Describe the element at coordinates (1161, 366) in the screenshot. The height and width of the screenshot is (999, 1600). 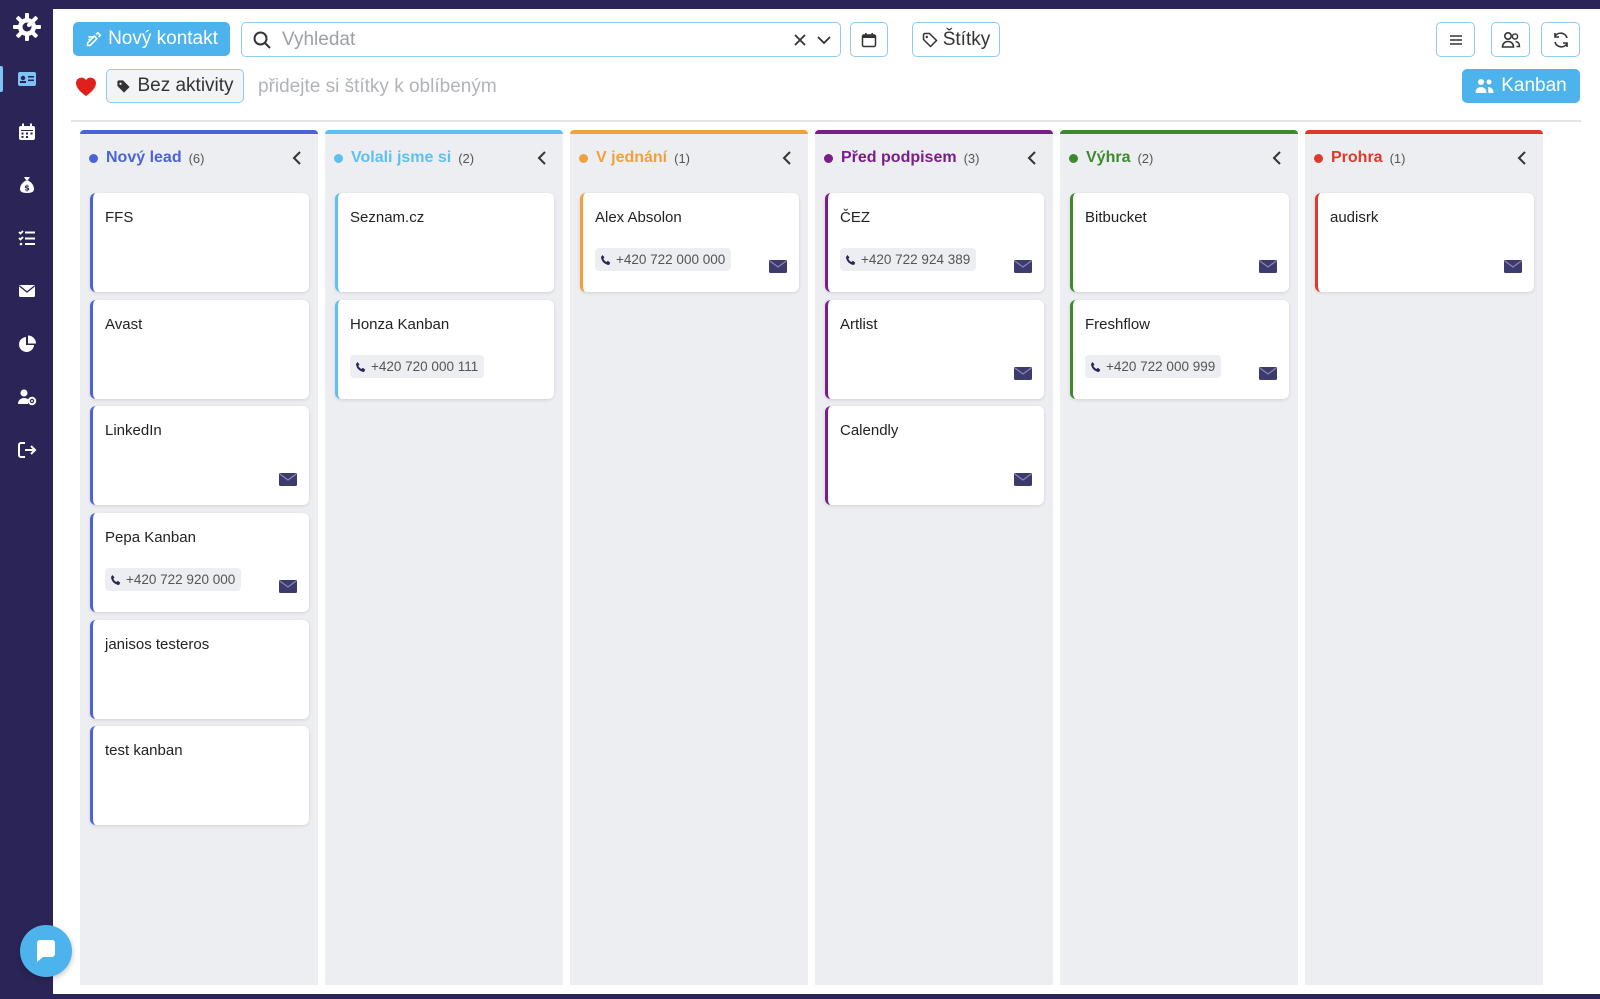
I see `phone-number: +420 722 000 999` at that location.